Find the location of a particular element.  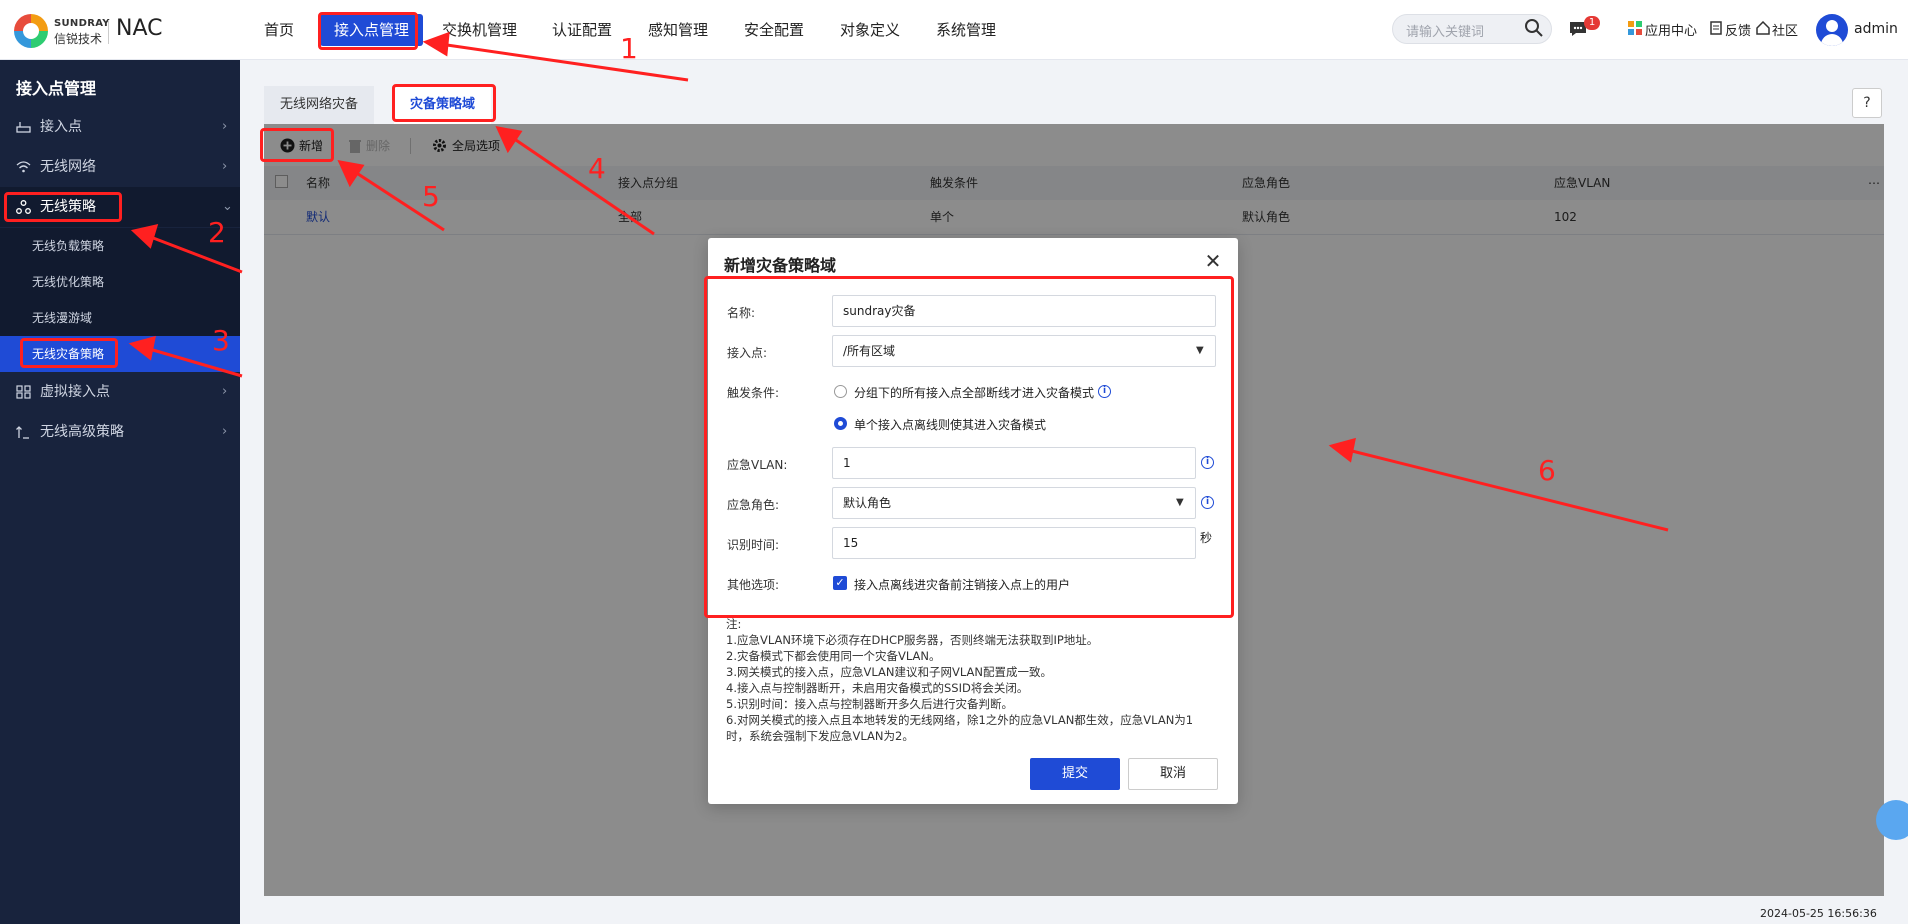

community-icon is located at coordinates (1763, 28).